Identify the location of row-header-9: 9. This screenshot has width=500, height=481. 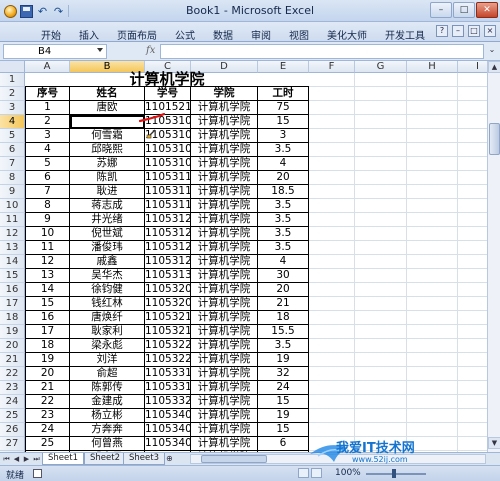
(12, 192).